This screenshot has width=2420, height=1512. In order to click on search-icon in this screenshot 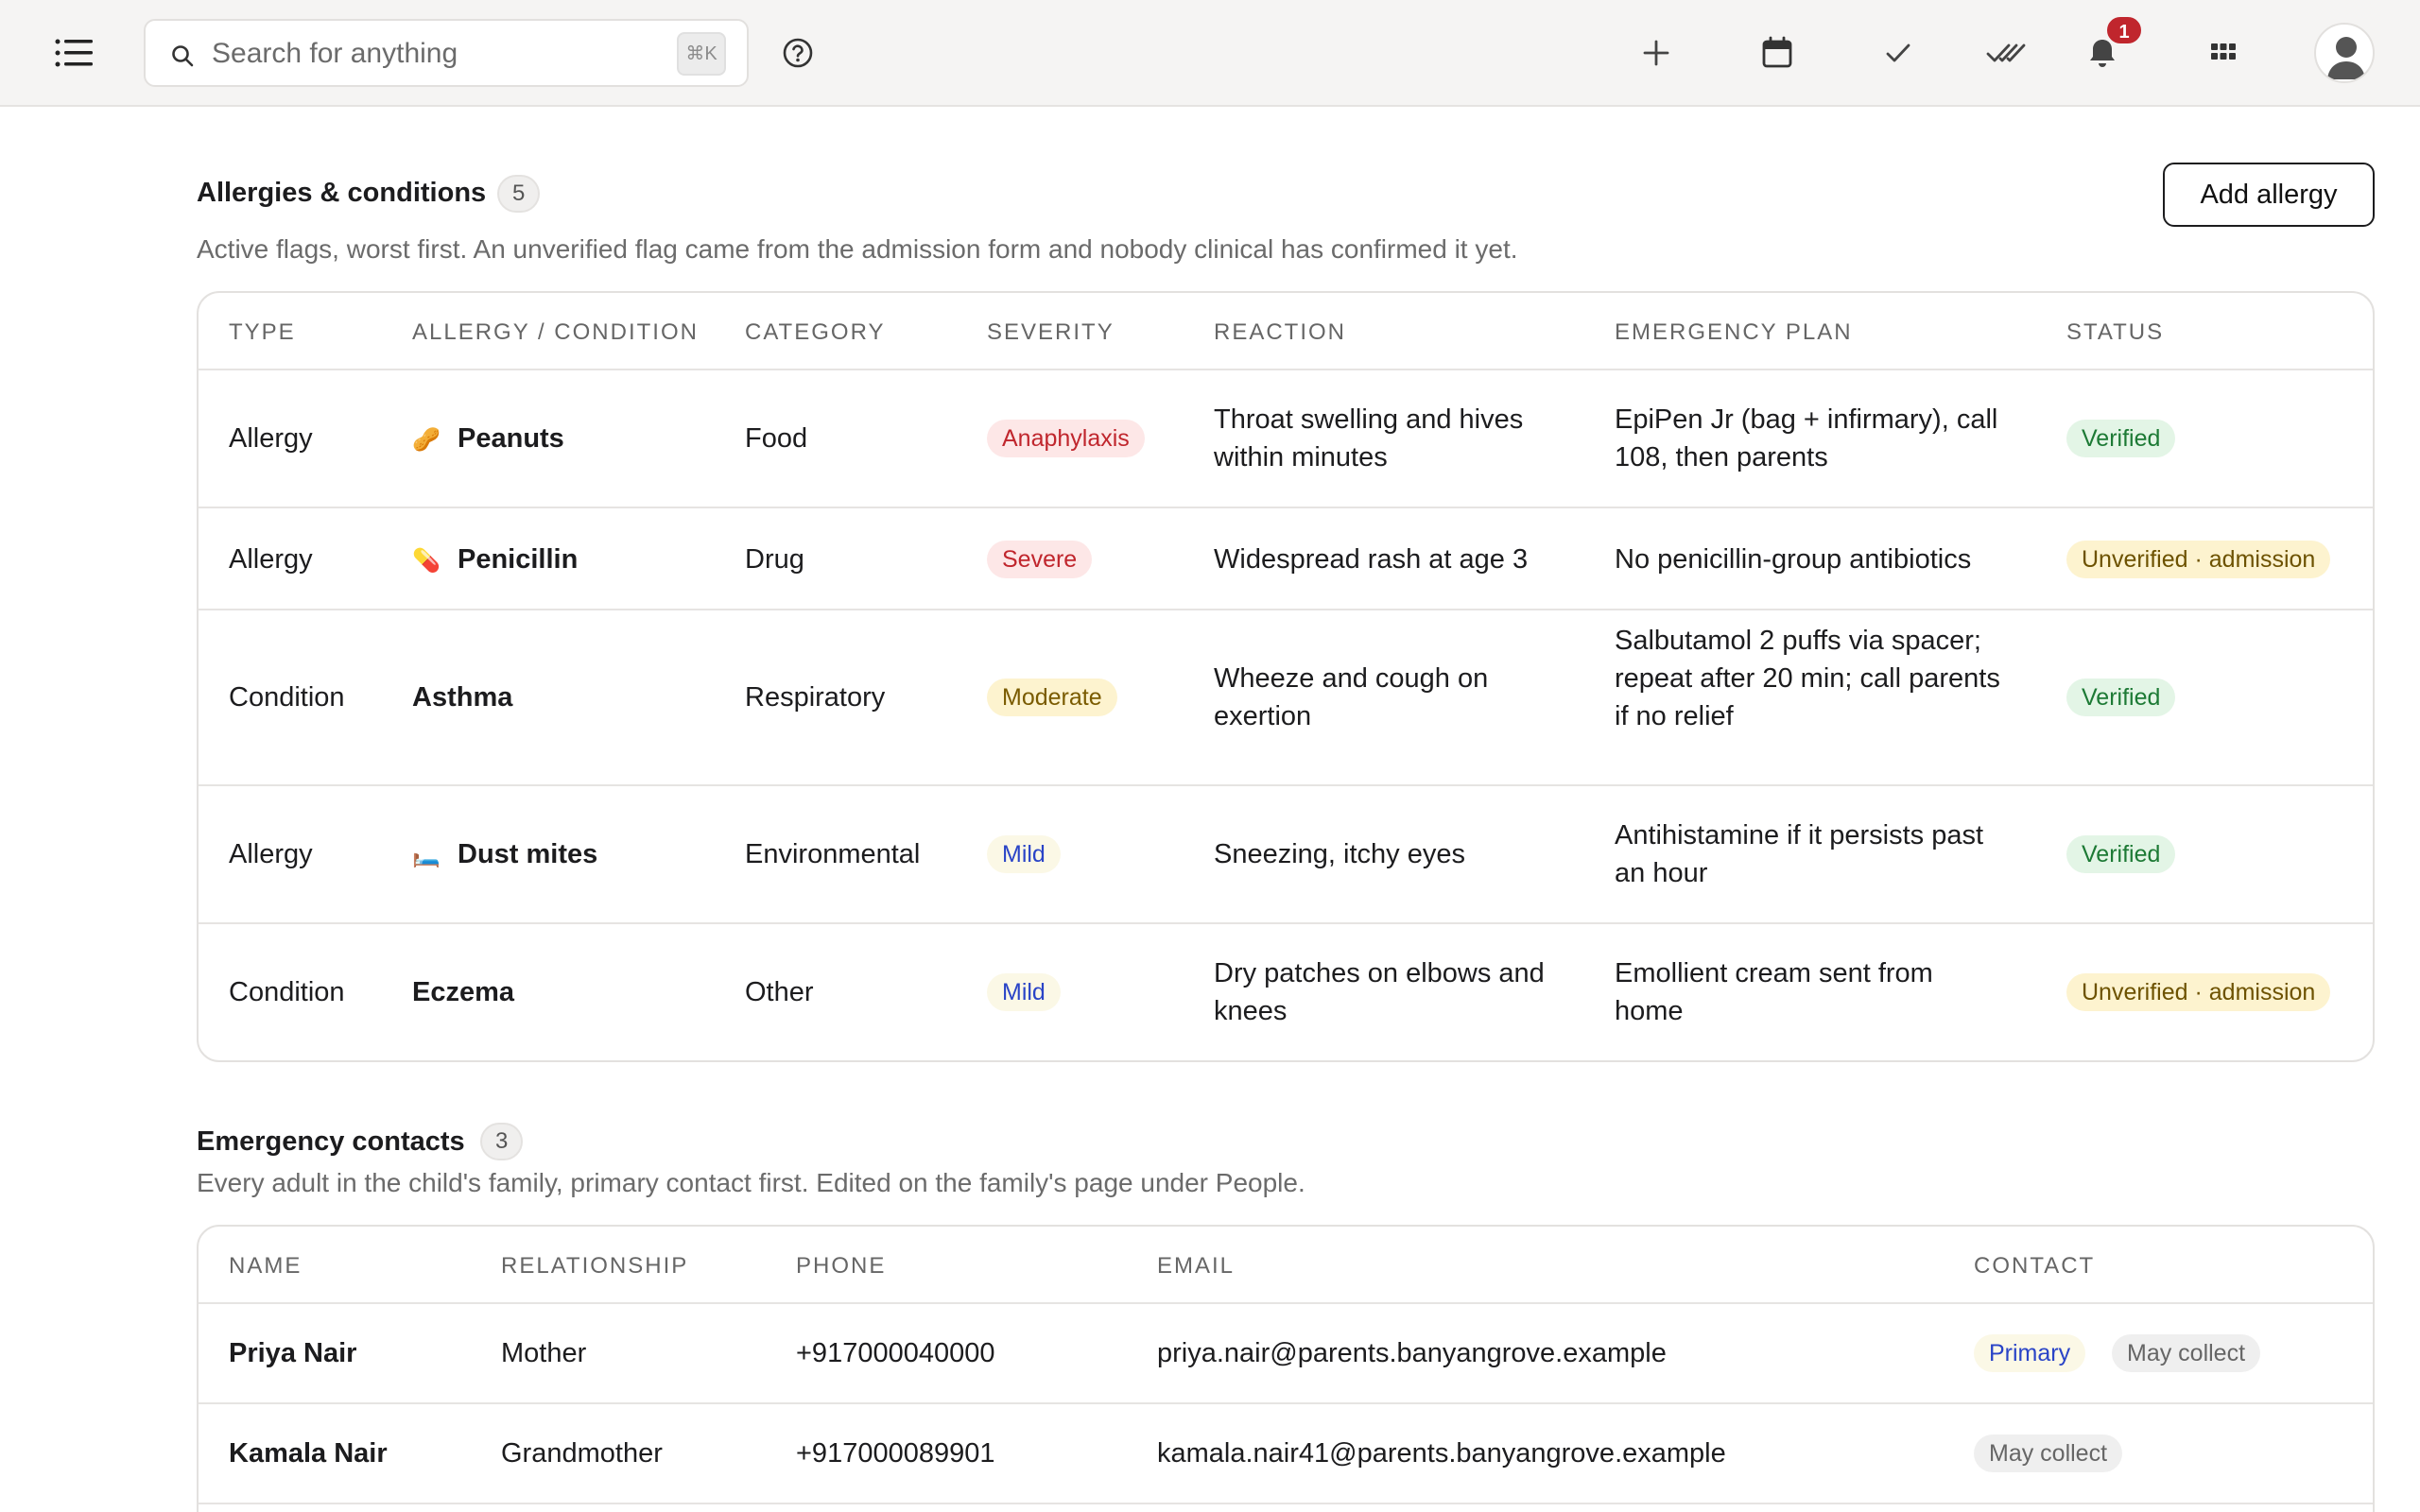, I will do `click(182, 55)`.